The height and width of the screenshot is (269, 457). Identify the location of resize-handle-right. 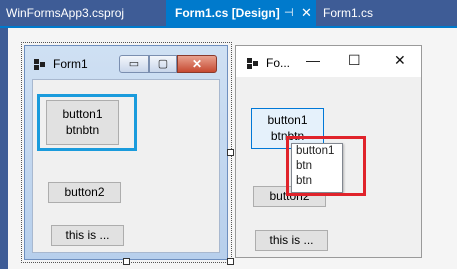
(230, 152).